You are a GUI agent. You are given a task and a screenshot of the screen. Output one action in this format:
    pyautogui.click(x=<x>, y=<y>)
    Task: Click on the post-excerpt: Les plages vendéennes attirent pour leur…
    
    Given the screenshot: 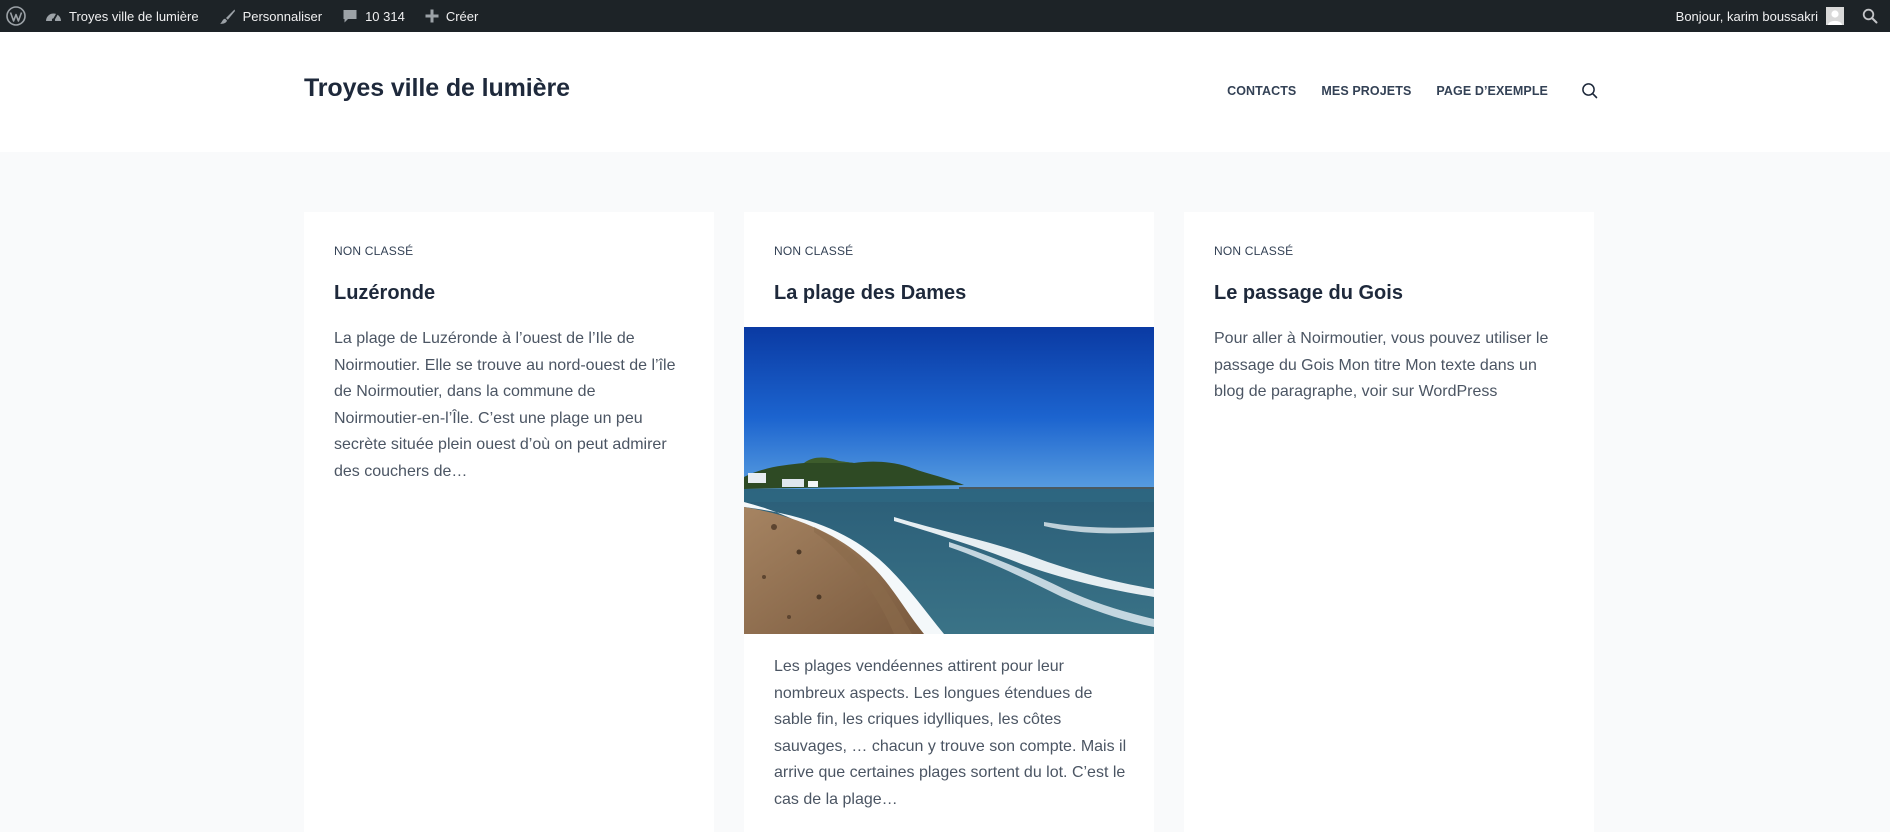 What is the action you would take?
    pyautogui.click(x=950, y=733)
    